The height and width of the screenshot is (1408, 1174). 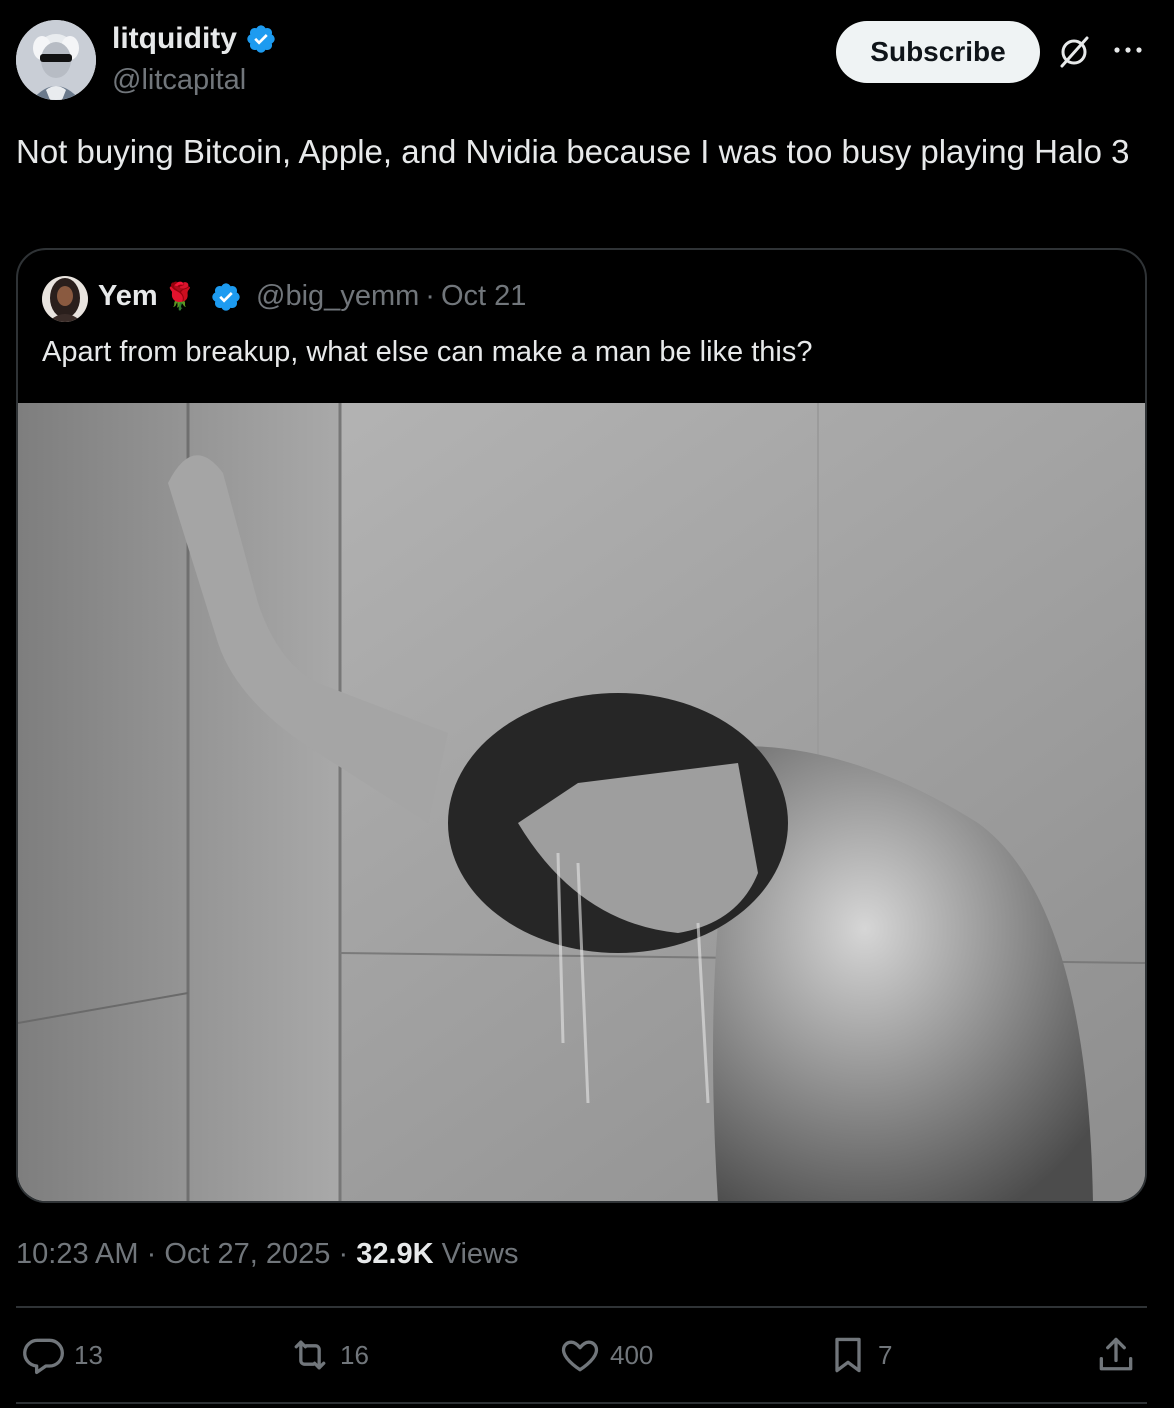 What do you see at coordinates (337, 296) in the screenshot?
I see `quoted-handle: @big_yemm` at bounding box center [337, 296].